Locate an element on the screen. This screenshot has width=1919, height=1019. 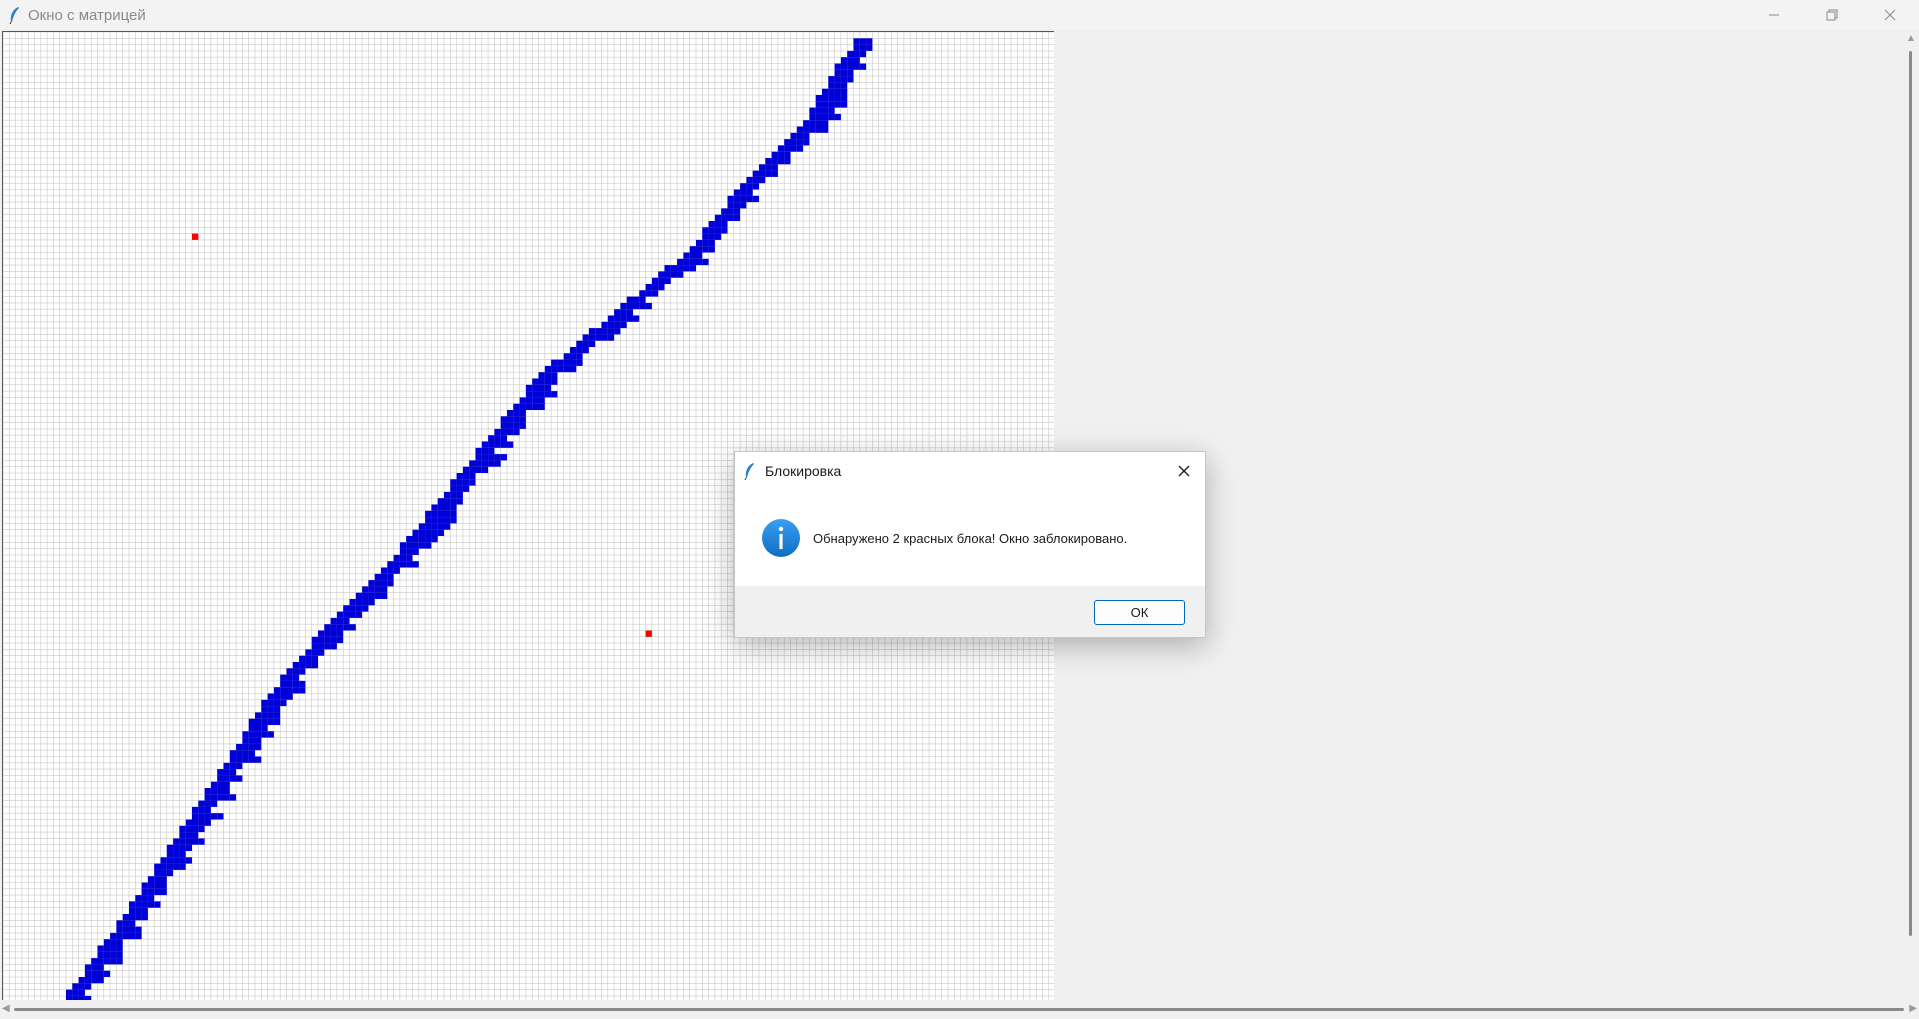
restore-button is located at coordinates (1832, 15).